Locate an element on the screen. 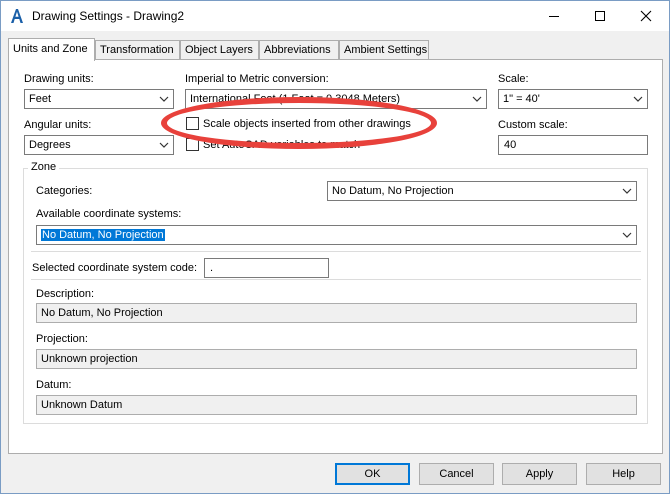  selected-code-input: . is located at coordinates (266, 268).